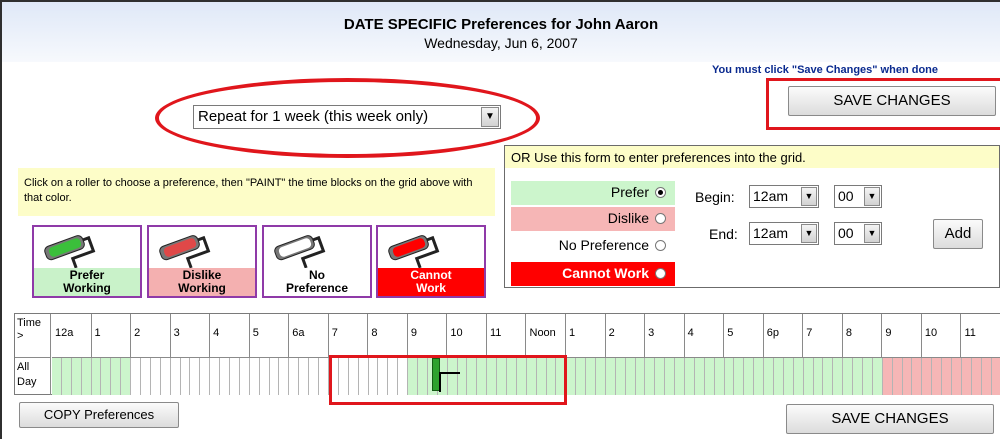  Describe the element at coordinates (660, 273) in the screenshot. I see `radio-cannot-work` at that location.